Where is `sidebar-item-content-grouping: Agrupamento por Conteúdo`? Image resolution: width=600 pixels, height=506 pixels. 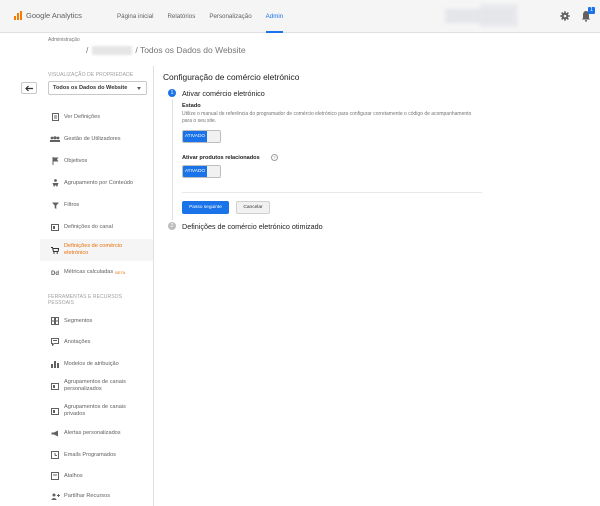 sidebar-item-content-grouping: Agrupamento por Conteúdo is located at coordinates (96, 183).